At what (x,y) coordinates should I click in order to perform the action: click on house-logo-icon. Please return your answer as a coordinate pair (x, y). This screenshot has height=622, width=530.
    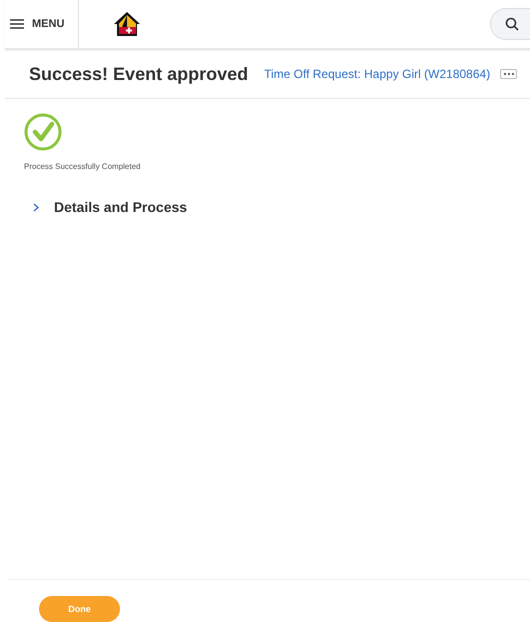
    Looking at the image, I should click on (127, 24).